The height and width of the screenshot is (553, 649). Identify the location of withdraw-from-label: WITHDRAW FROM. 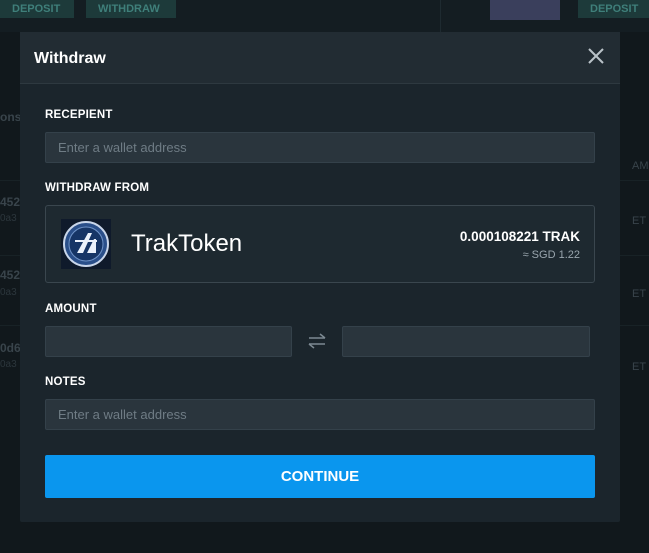
(97, 188).